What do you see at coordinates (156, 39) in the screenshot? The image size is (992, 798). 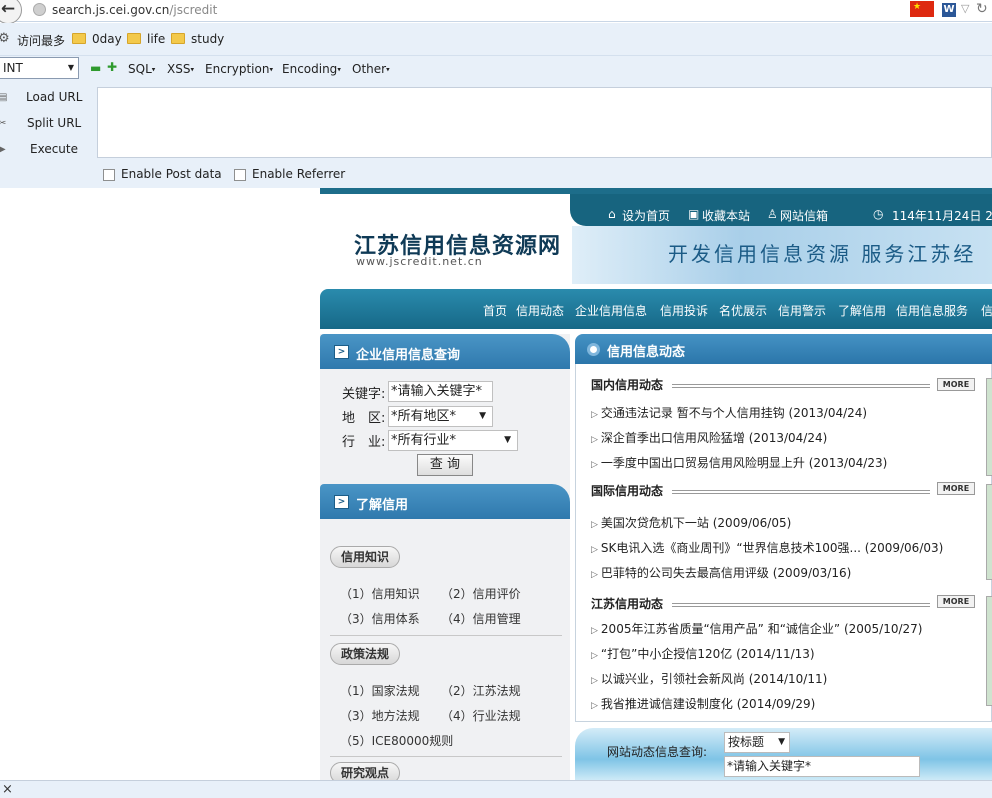 I see `bookmark-life: life` at bounding box center [156, 39].